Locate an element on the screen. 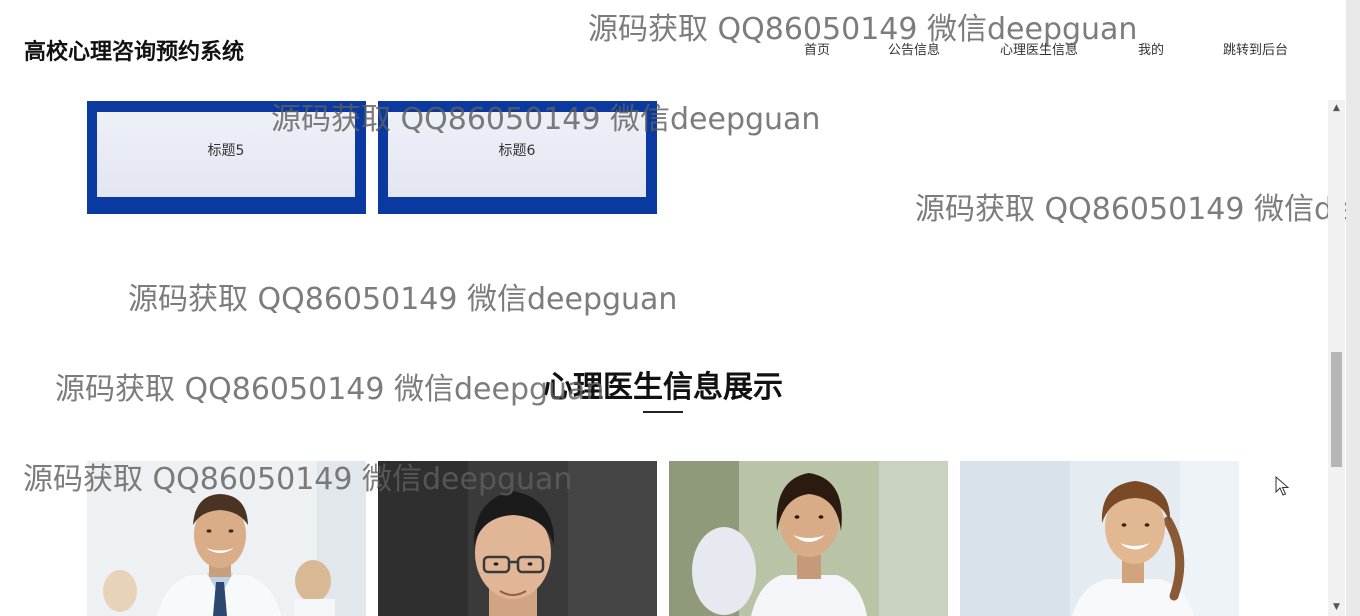 Image resolution: width=1360 pixels, height=616 pixels. banner-card-inner: 标题6 is located at coordinates (517, 154).